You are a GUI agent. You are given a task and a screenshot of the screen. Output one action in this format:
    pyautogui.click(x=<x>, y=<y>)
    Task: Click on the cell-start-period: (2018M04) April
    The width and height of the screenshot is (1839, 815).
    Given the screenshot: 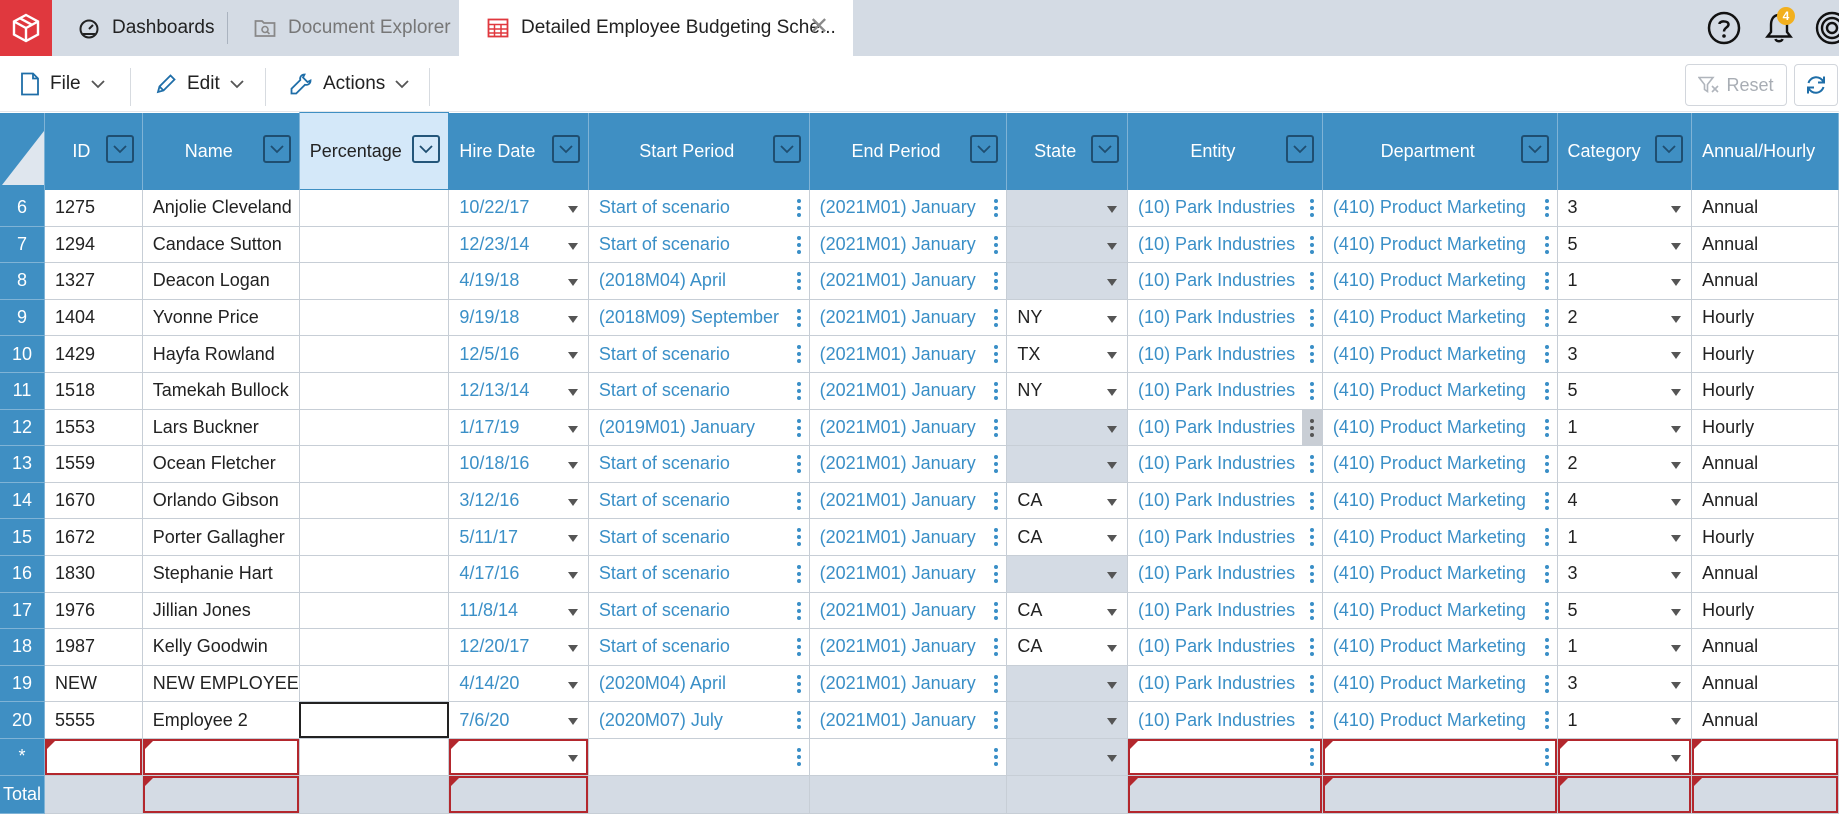 What is the action you would take?
    pyautogui.click(x=699, y=281)
    